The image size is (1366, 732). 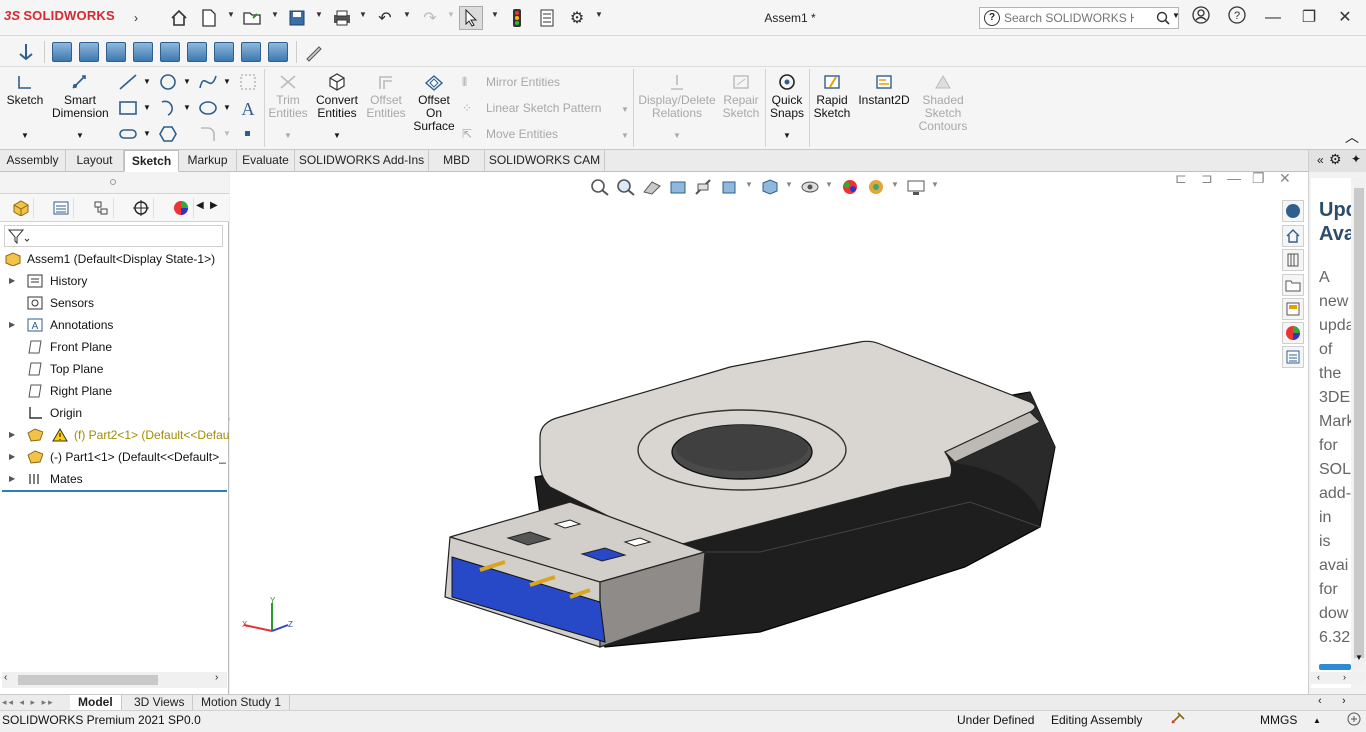 What do you see at coordinates (850, 187) in the screenshot?
I see `edit-appearance-icon` at bounding box center [850, 187].